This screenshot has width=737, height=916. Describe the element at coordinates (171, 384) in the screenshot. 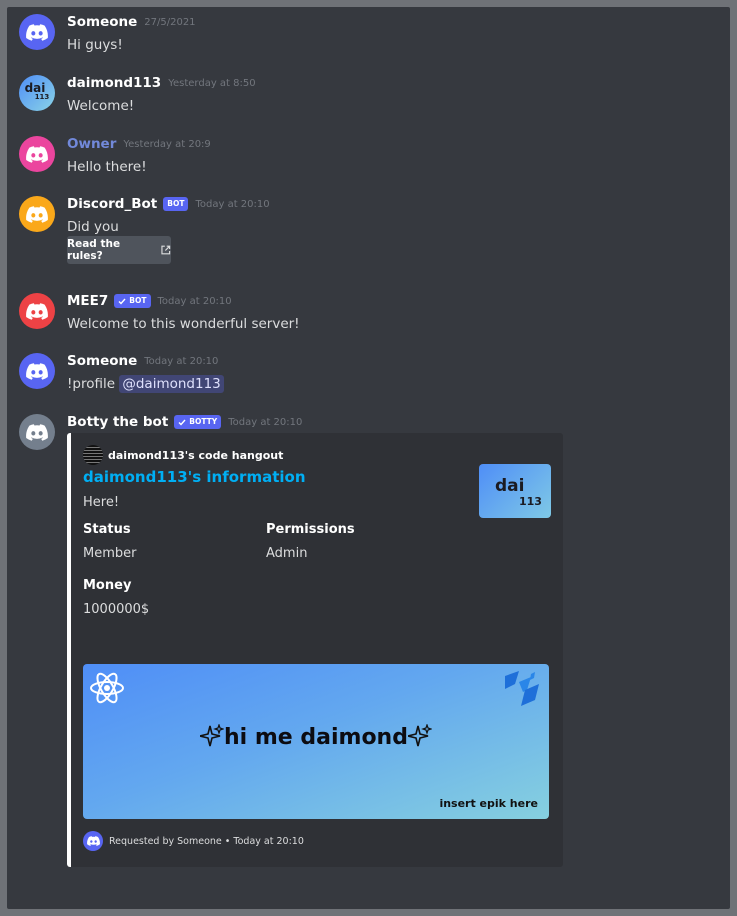

I see `user-mention: @daimond113` at that location.